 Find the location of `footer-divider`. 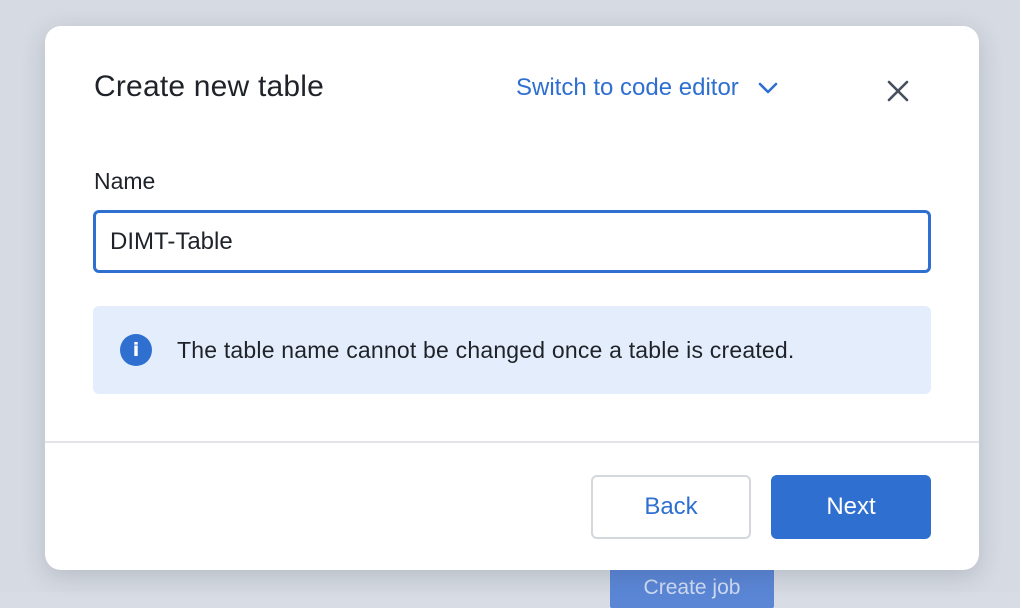

footer-divider is located at coordinates (512, 442).